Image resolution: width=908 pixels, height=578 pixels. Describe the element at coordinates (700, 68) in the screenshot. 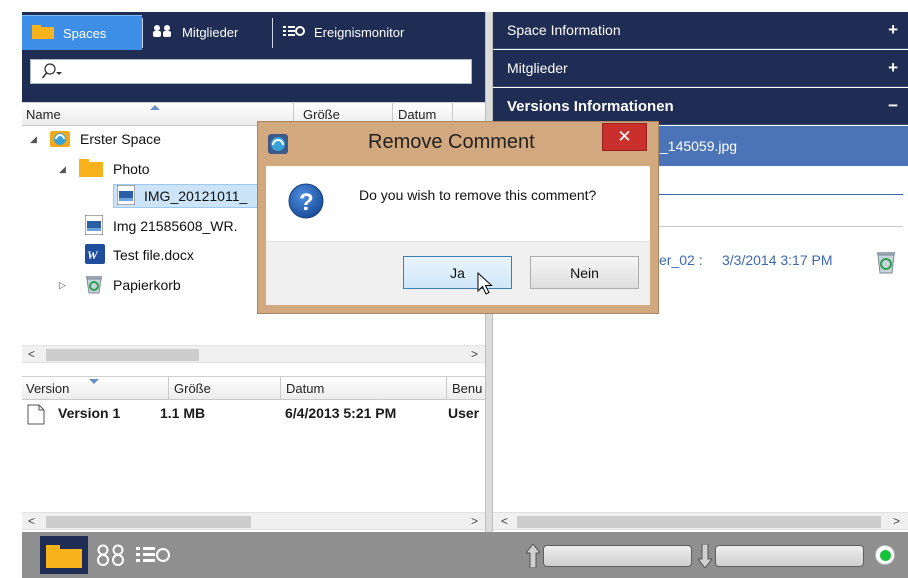

I see `section-mitglieder: Mitglieder +` at that location.